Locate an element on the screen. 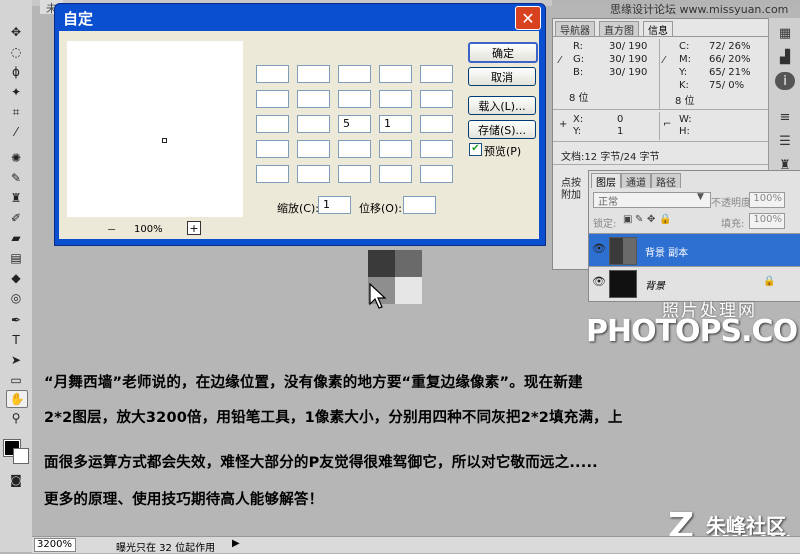 The width and height of the screenshot is (800, 554). path-selection-tool-icon: ➤ is located at coordinates (16, 360).